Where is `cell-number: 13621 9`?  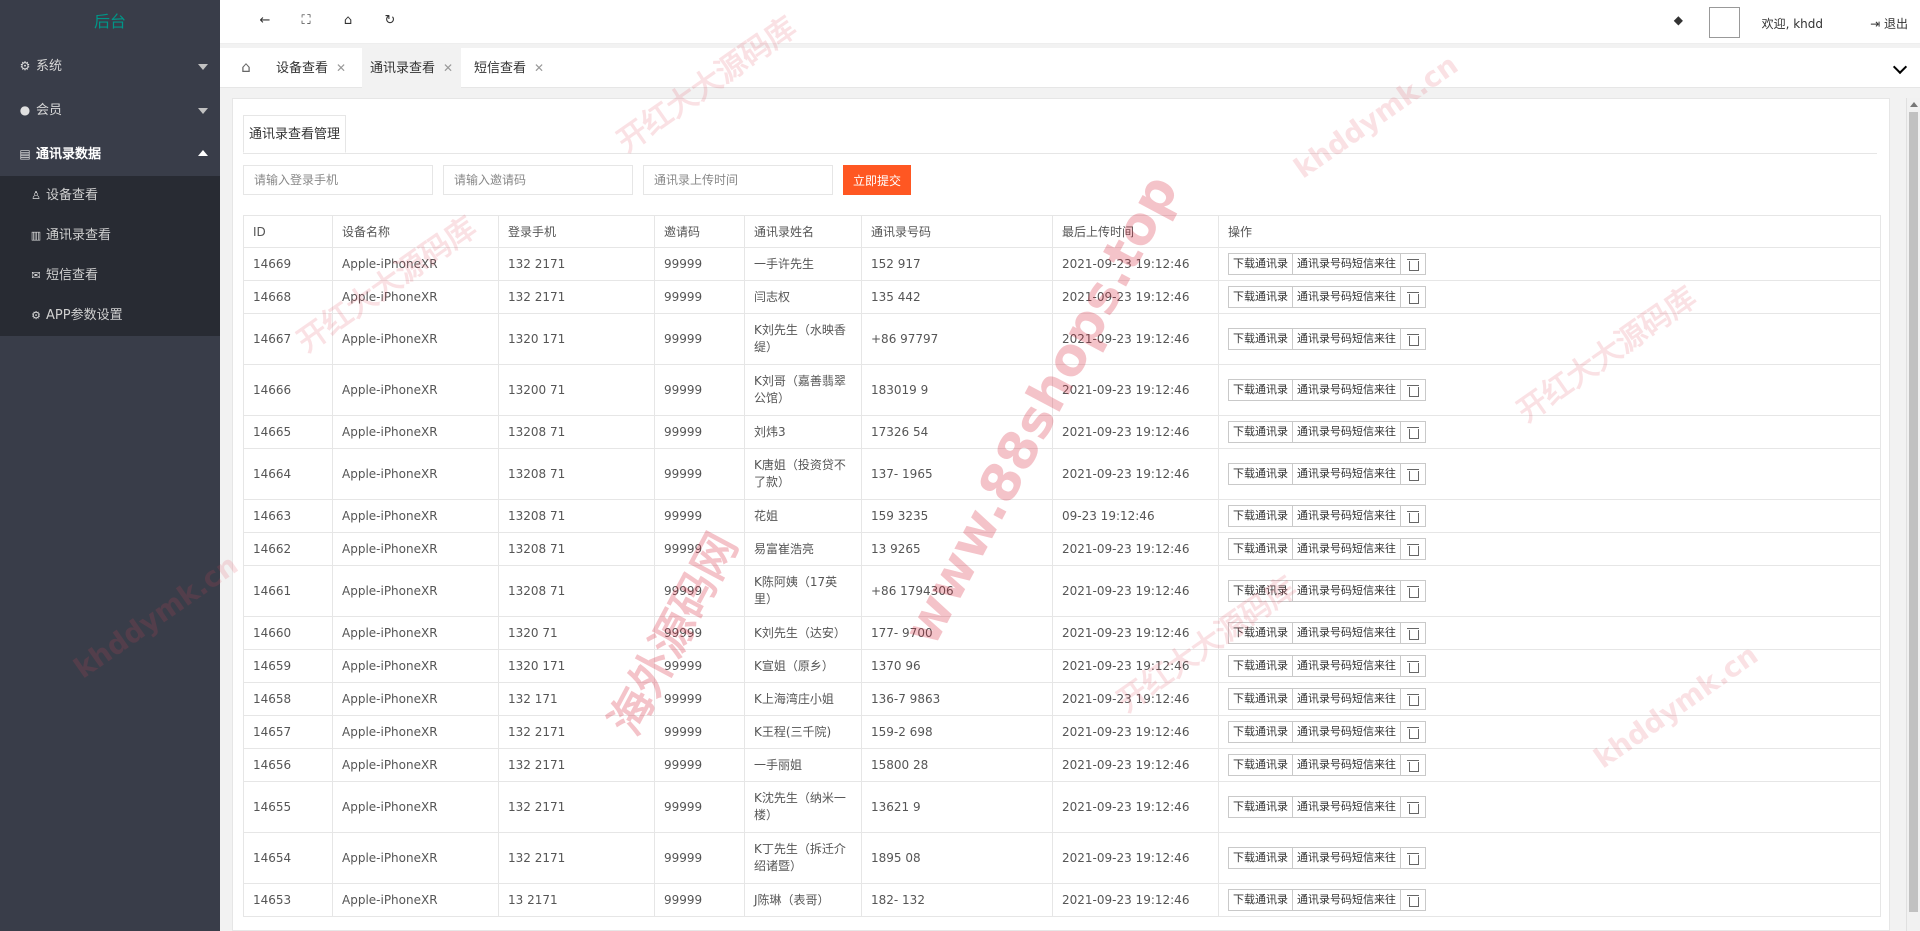
cell-number: 13621 9 is located at coordinates (957, 807).